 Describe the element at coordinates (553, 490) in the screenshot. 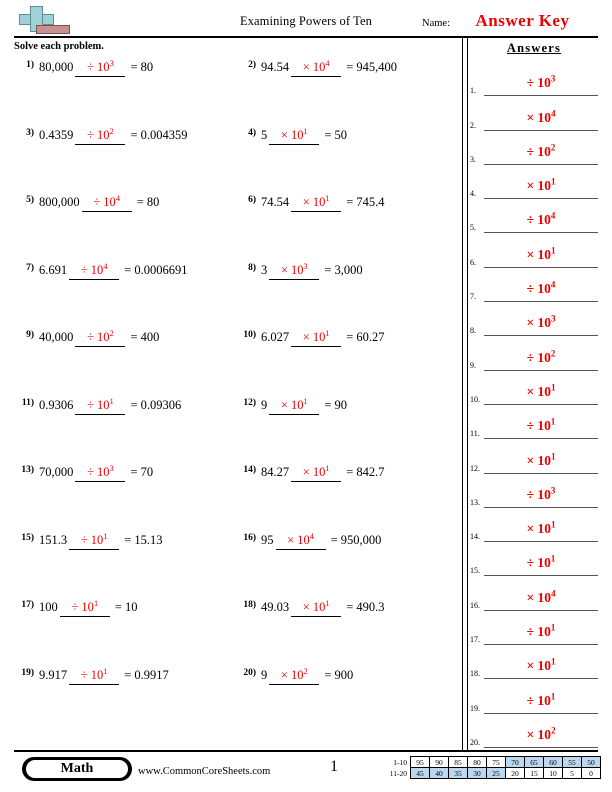

I see `answer-exponent: 3` at that location.